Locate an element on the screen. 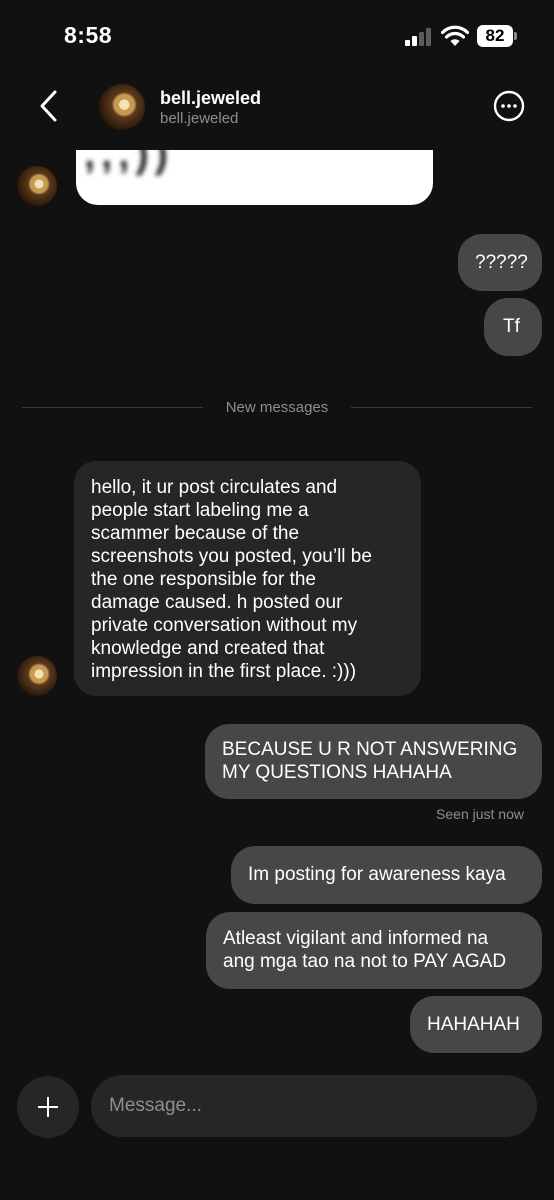 The image size is (554, 1200). battery-icon: 82 is located at coordinates (497, 36).